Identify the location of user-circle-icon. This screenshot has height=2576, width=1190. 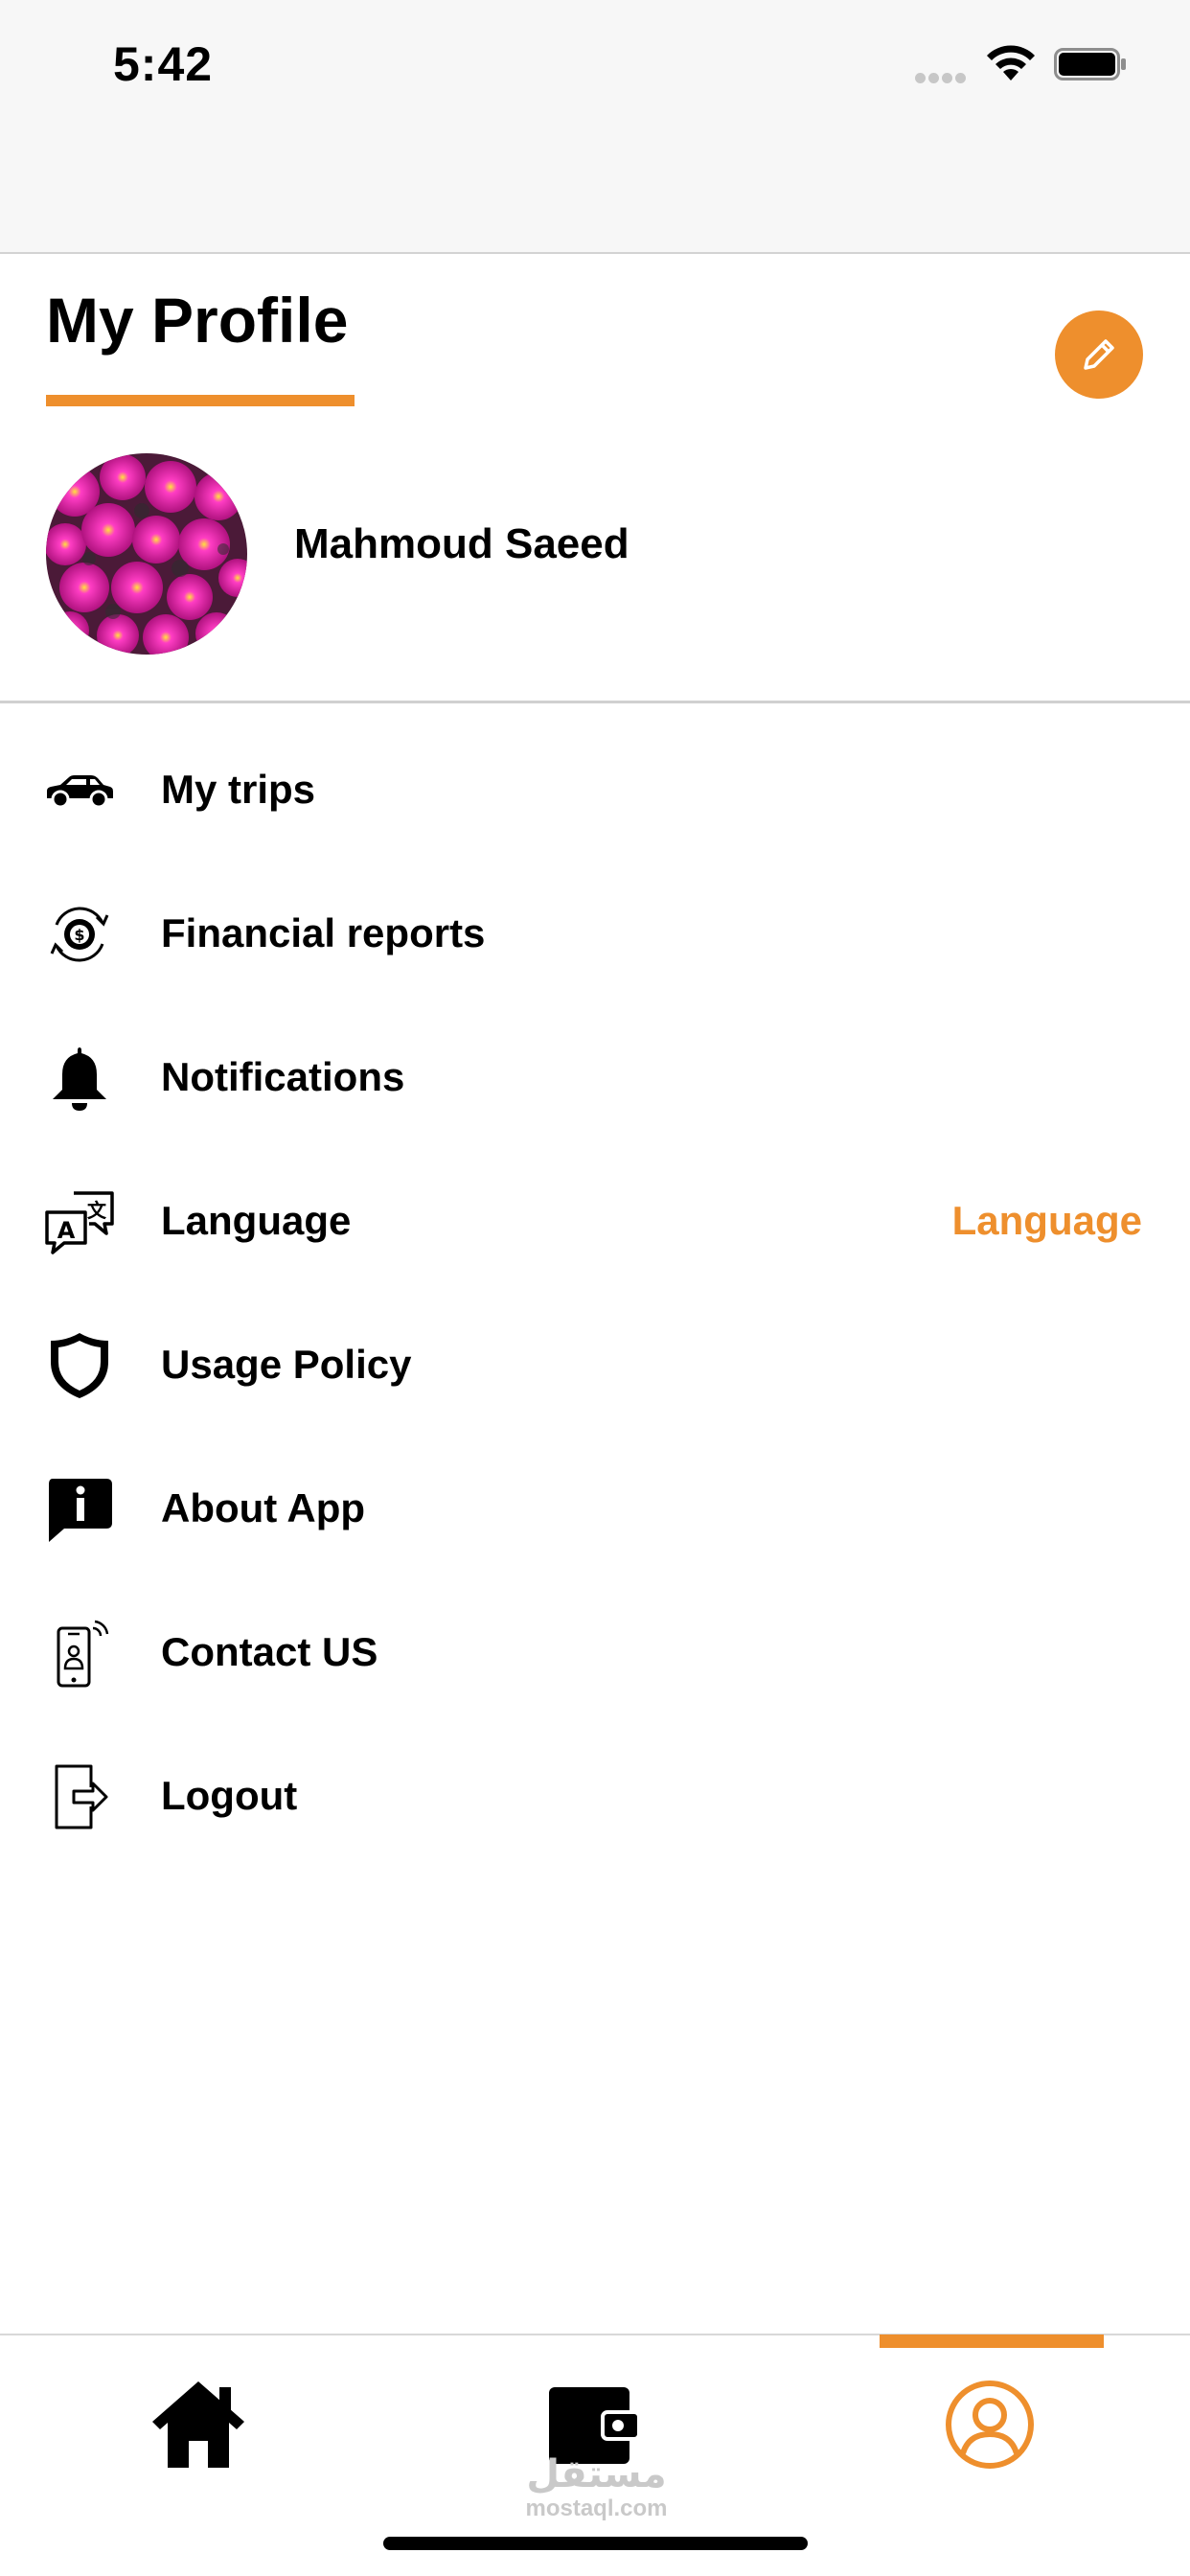
(990, 2424).